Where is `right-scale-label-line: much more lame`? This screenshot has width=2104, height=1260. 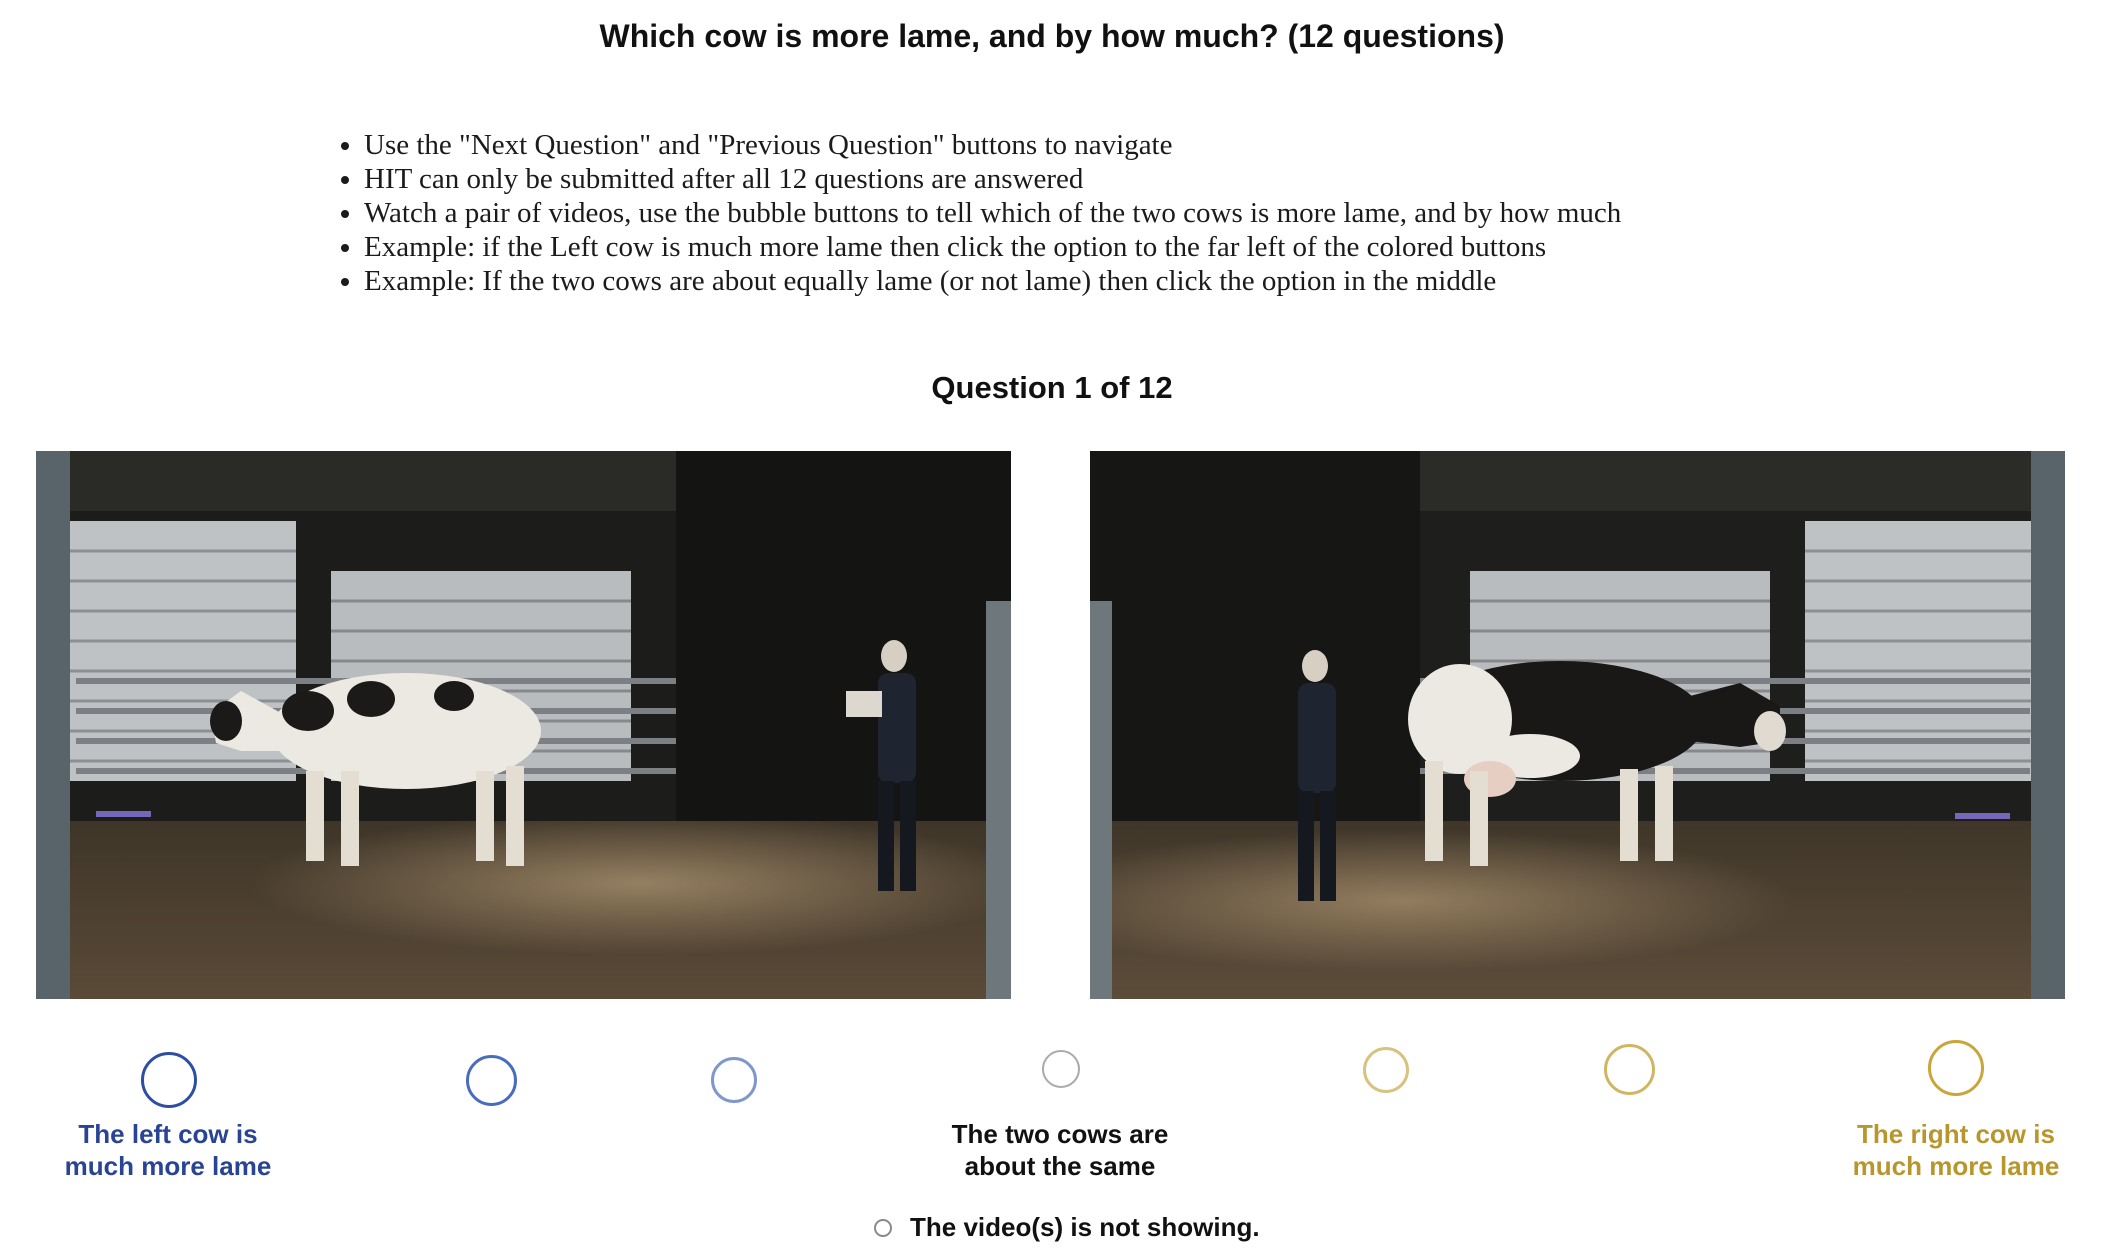
right-scale-label-line: much more lame is located at coordinates (1956, 1166).